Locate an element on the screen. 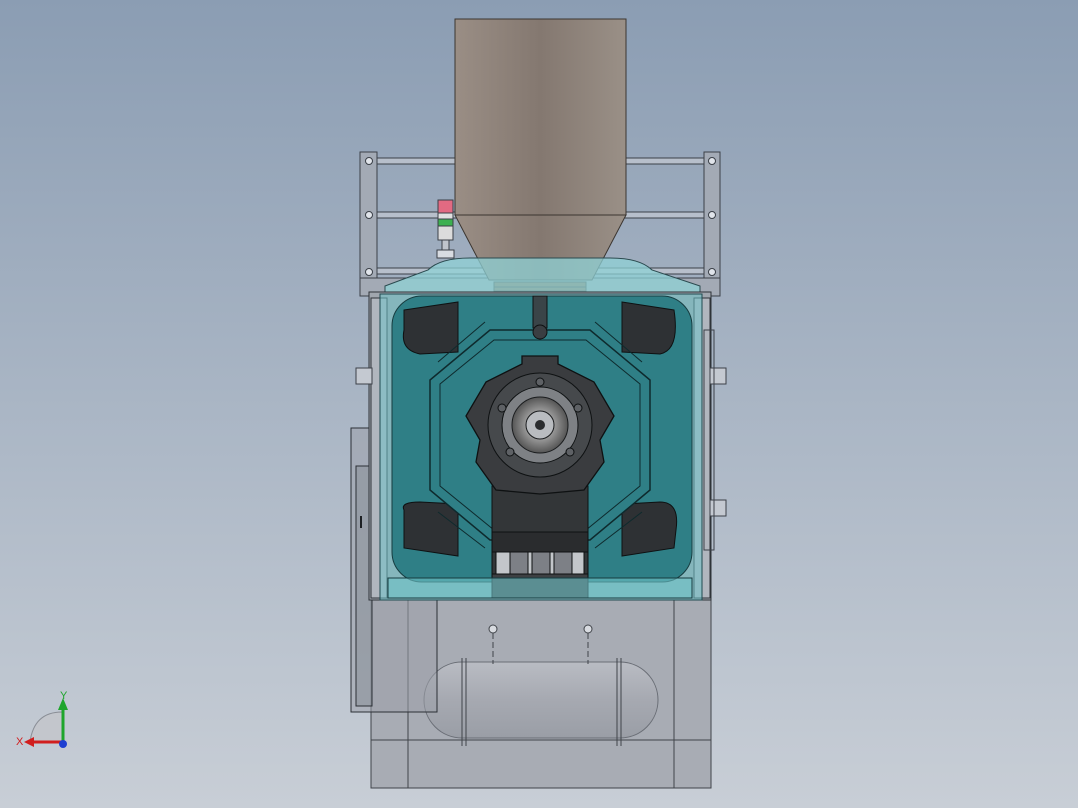 The height and width of the screenshot is (808, 1078). axis-x-label: X is located at coordinates (20, 742).